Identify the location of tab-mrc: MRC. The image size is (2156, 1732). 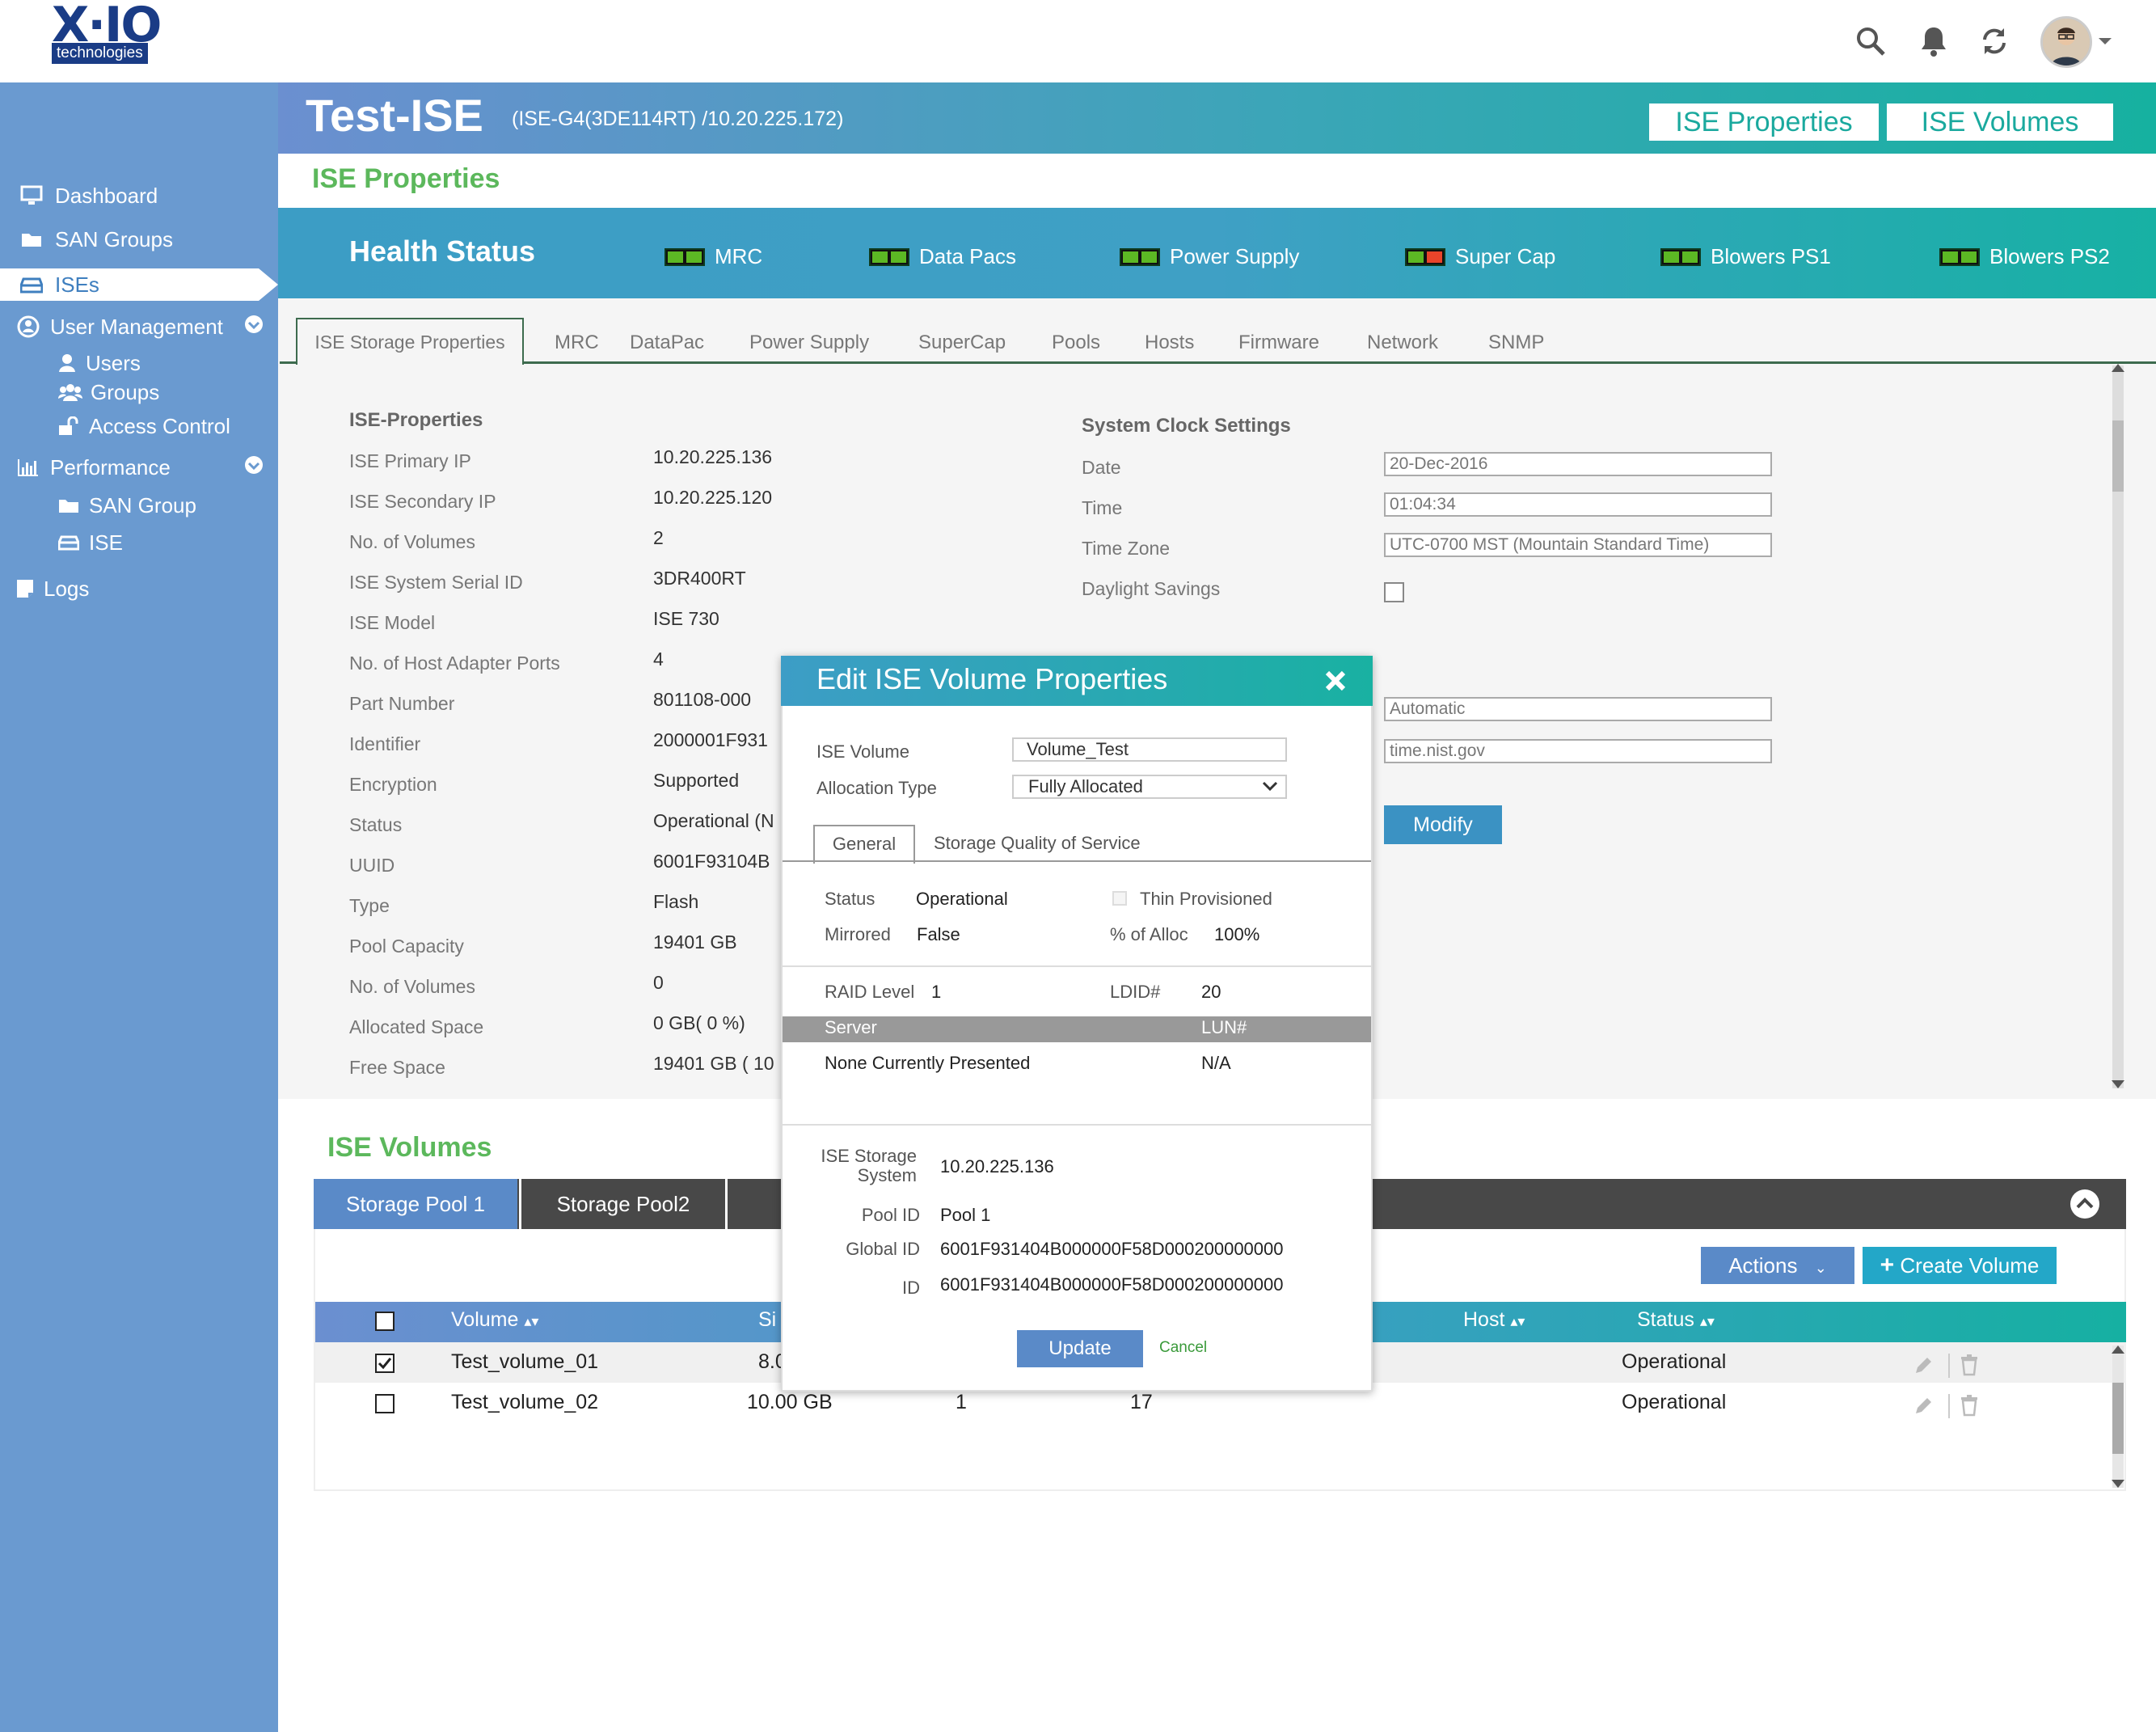
(577, 343).